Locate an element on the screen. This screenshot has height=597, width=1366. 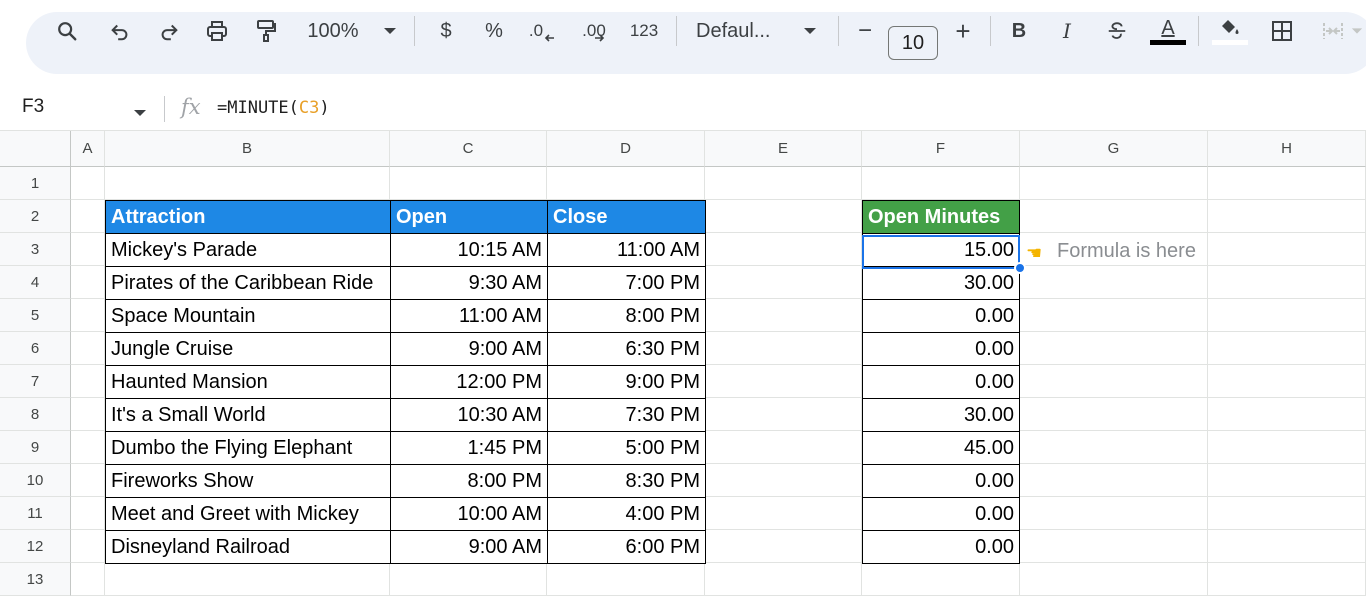
row-header: 13 is located at coordinates (35, 579).